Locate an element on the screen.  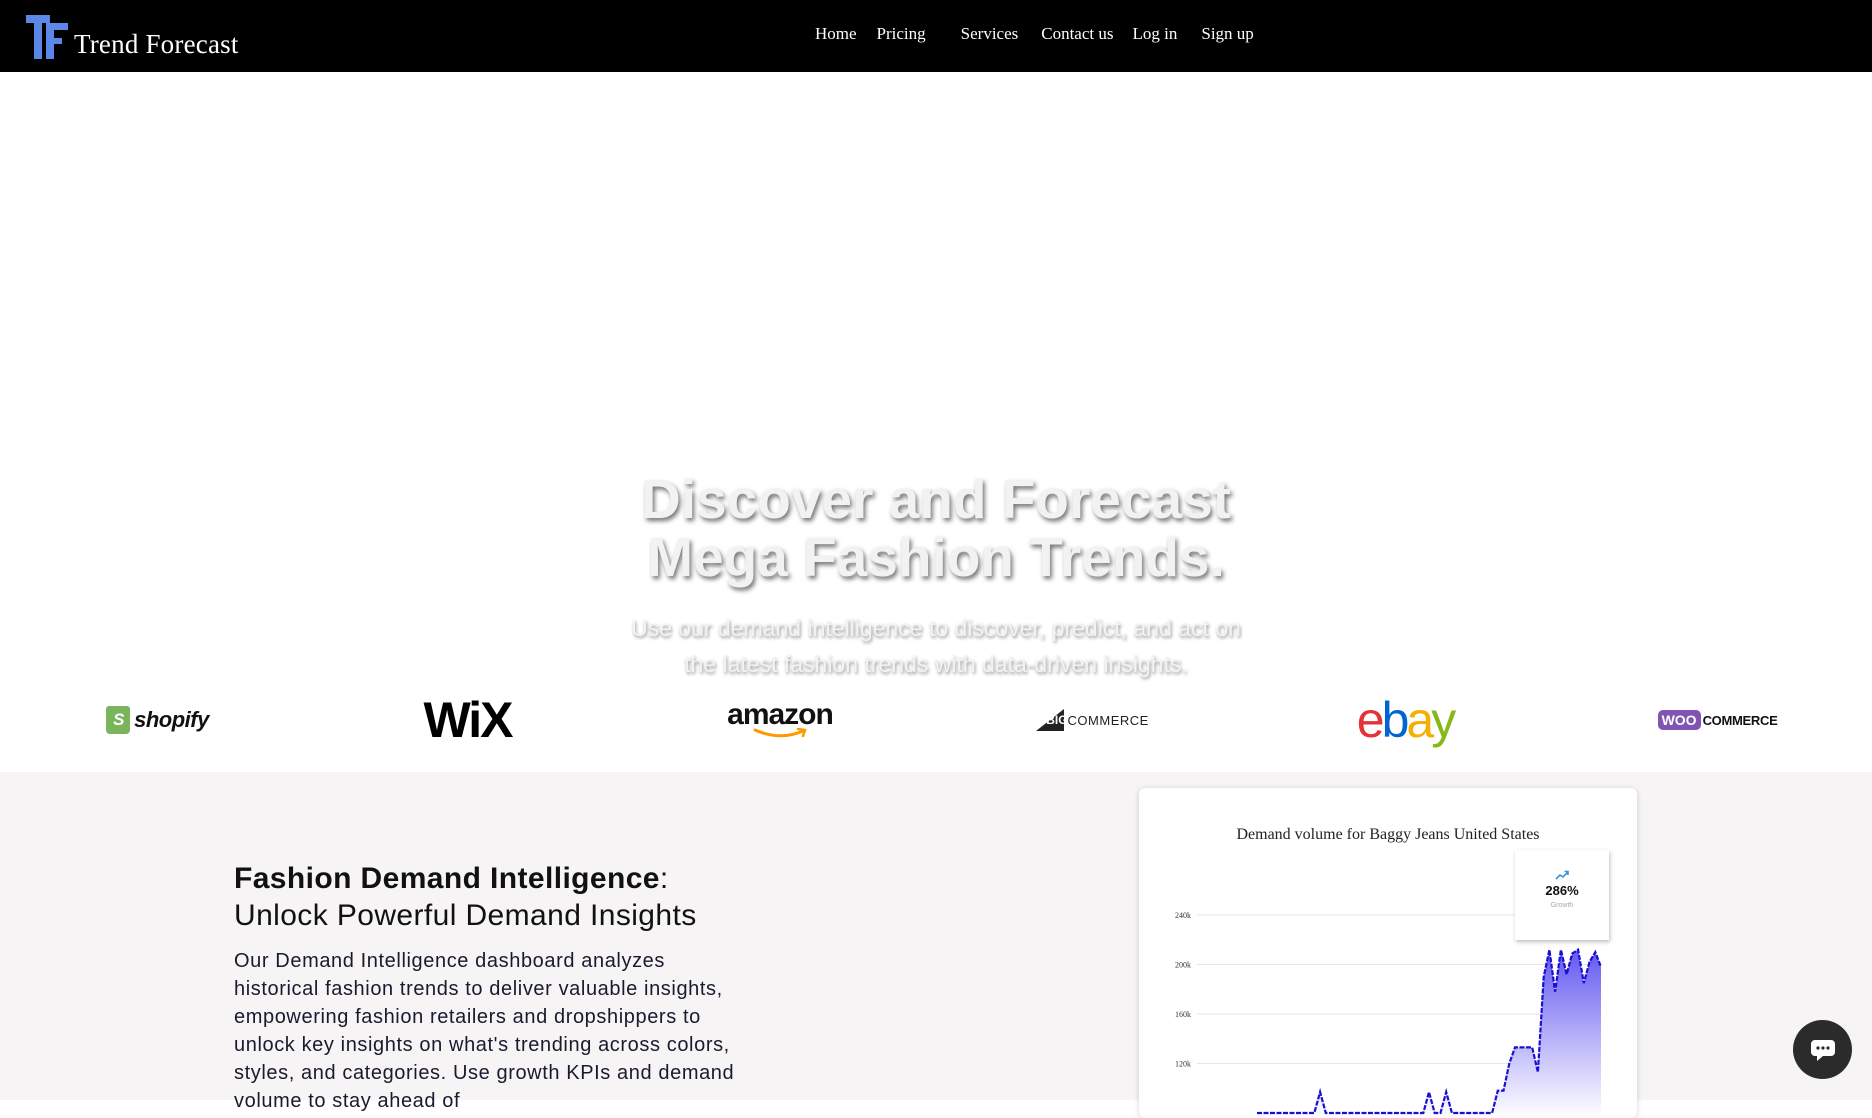
growth-value: 286% is located at coordinates (1562, 890).